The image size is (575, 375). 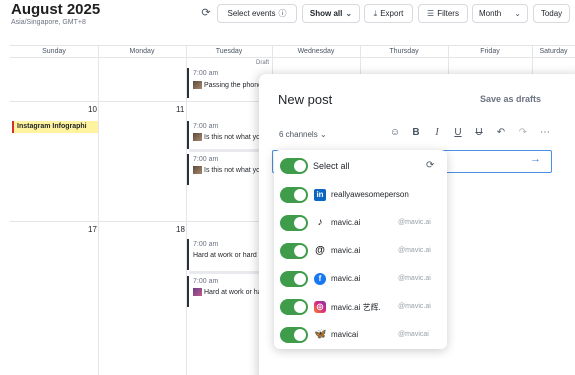 I want to click on select-all-label: Select all, so click(x=331, y=166).